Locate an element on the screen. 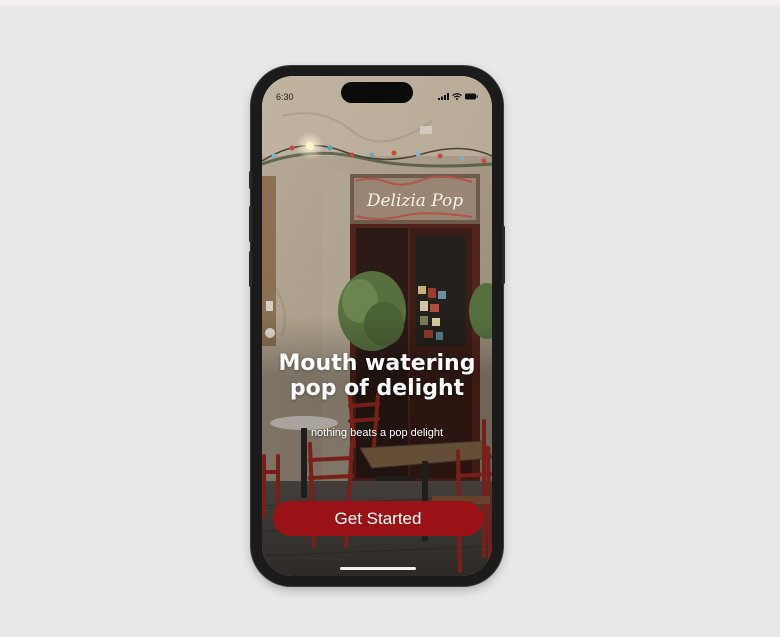 Image resolution: width=780 pixels, height=637 pixels. get-started-button: Get Started is located at coordinates (378, 518).